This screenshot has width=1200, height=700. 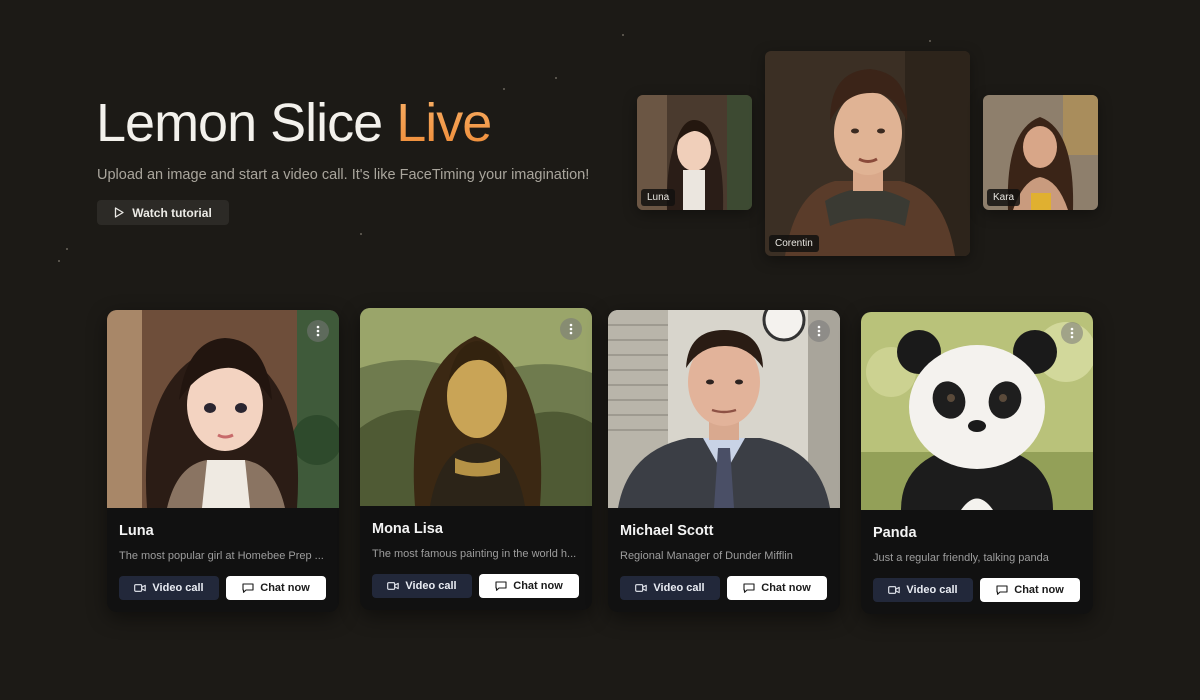 I want to click on card-title: Michael Scott, so click(x=667, y=531).